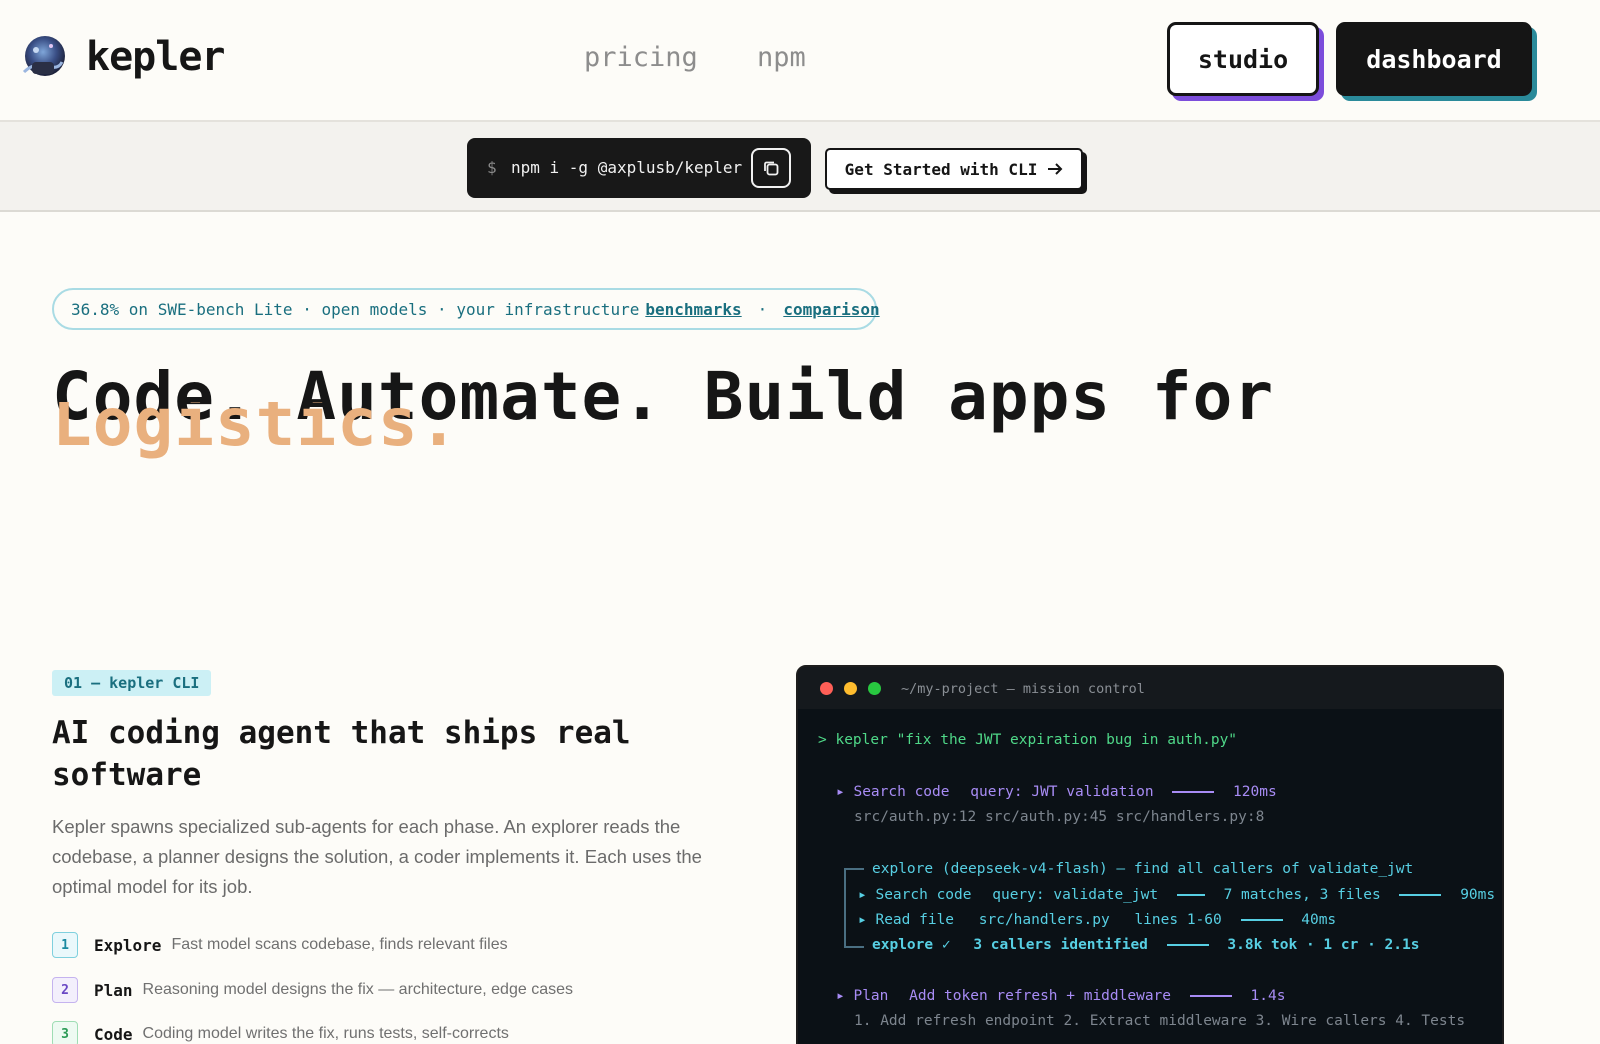 The height and width of the screenshot is (1044, 1600). I want to click on step-number: 3, so click(65, 1032).